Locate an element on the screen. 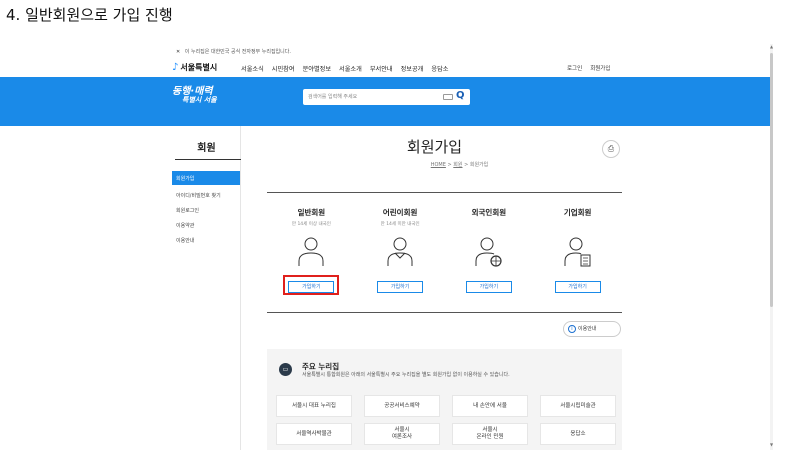 The width and height of the screenshot is (800, 450). menu-item-participation: 시민참여 is located at coordinates (283, 68).